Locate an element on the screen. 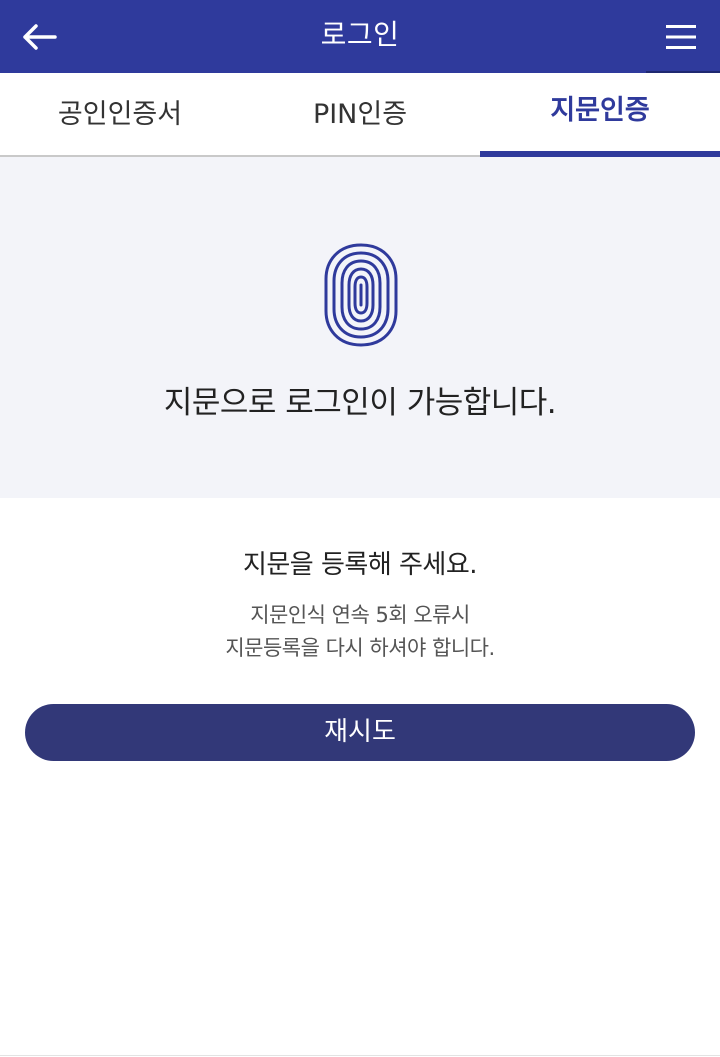  tab-fingerprint: 지문인증 is located at coordinates (600, 115).